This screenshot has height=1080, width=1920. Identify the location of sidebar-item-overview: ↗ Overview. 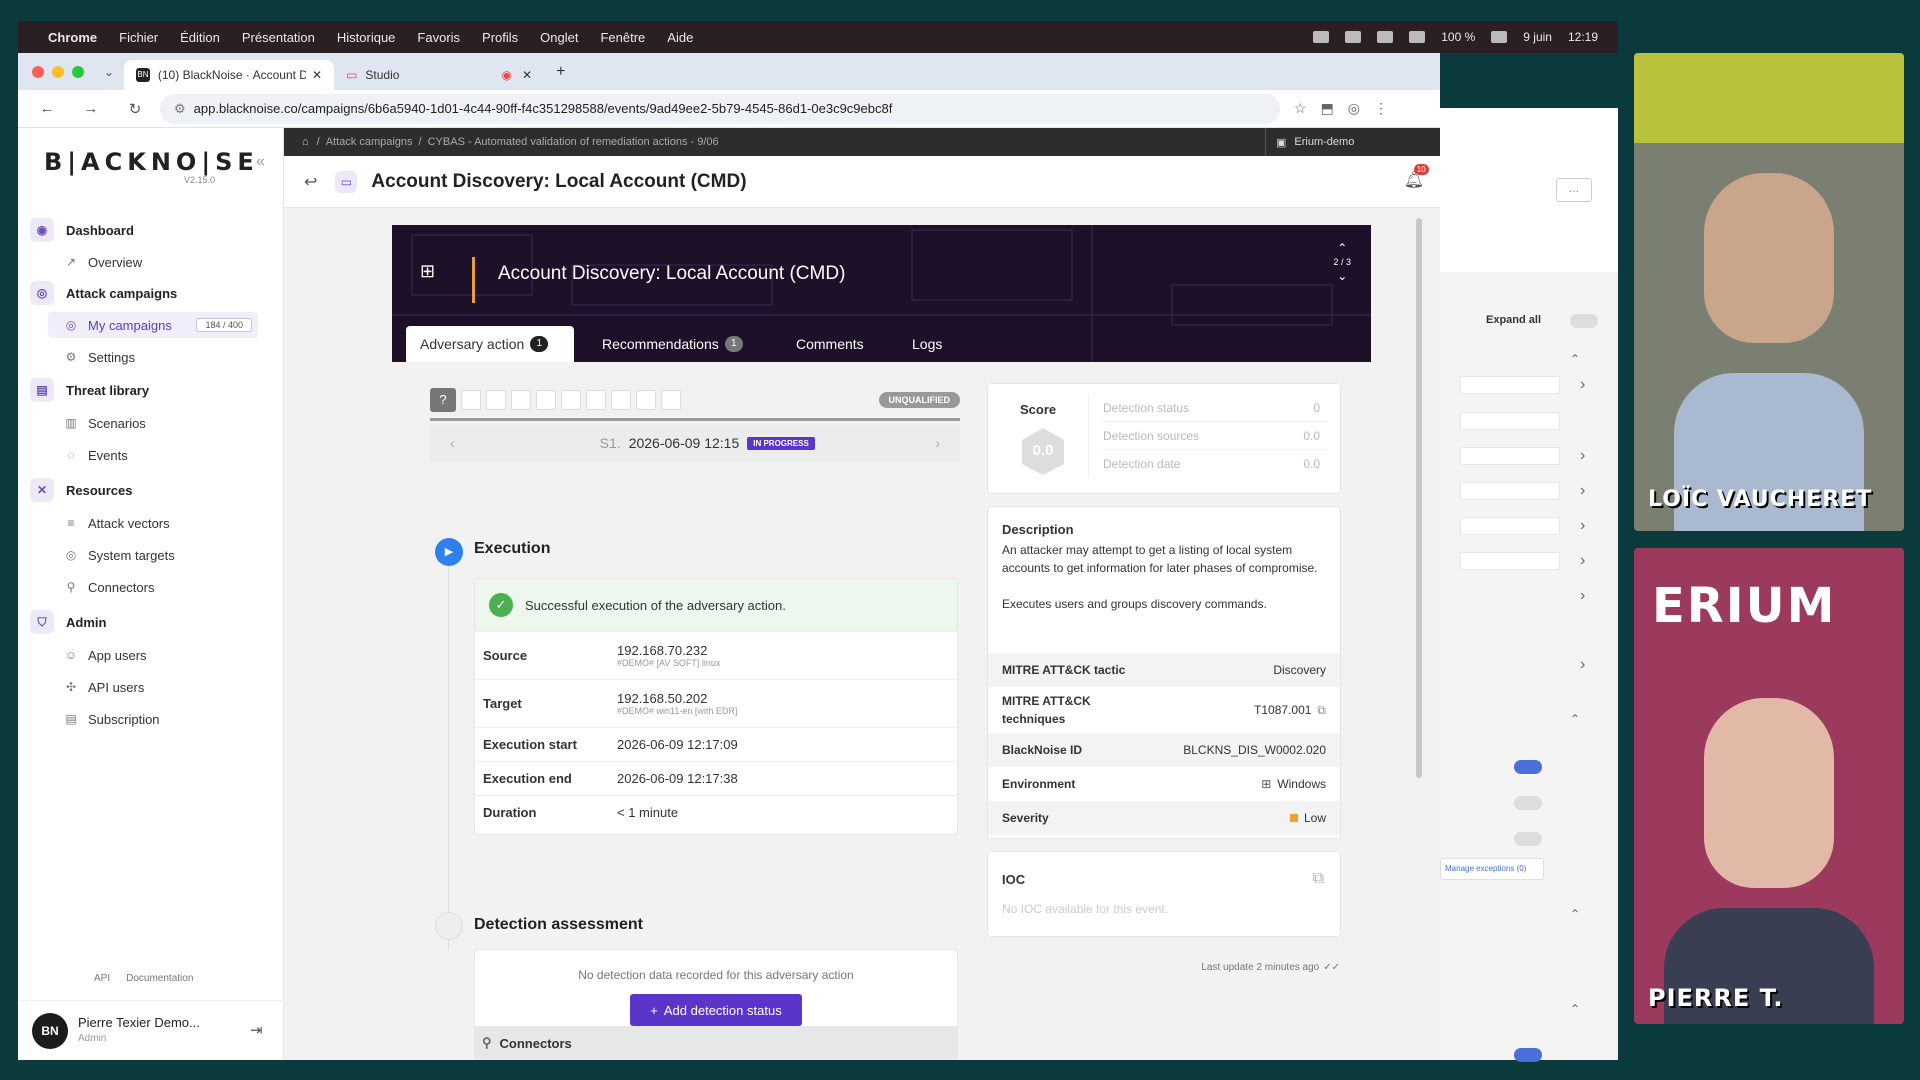
(153, 262).